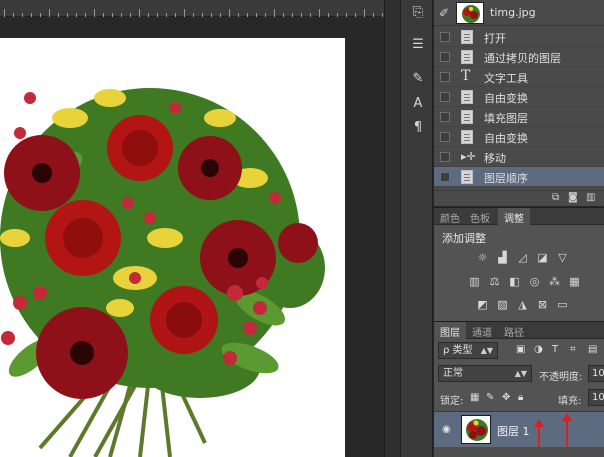 The height and width of the screenshot is (457, 604). Describe the element at coordinates (416, 228) in the screenshot. I see `panel-icon-strip: ⎘ ☰ ✎ A ¶` at that location.